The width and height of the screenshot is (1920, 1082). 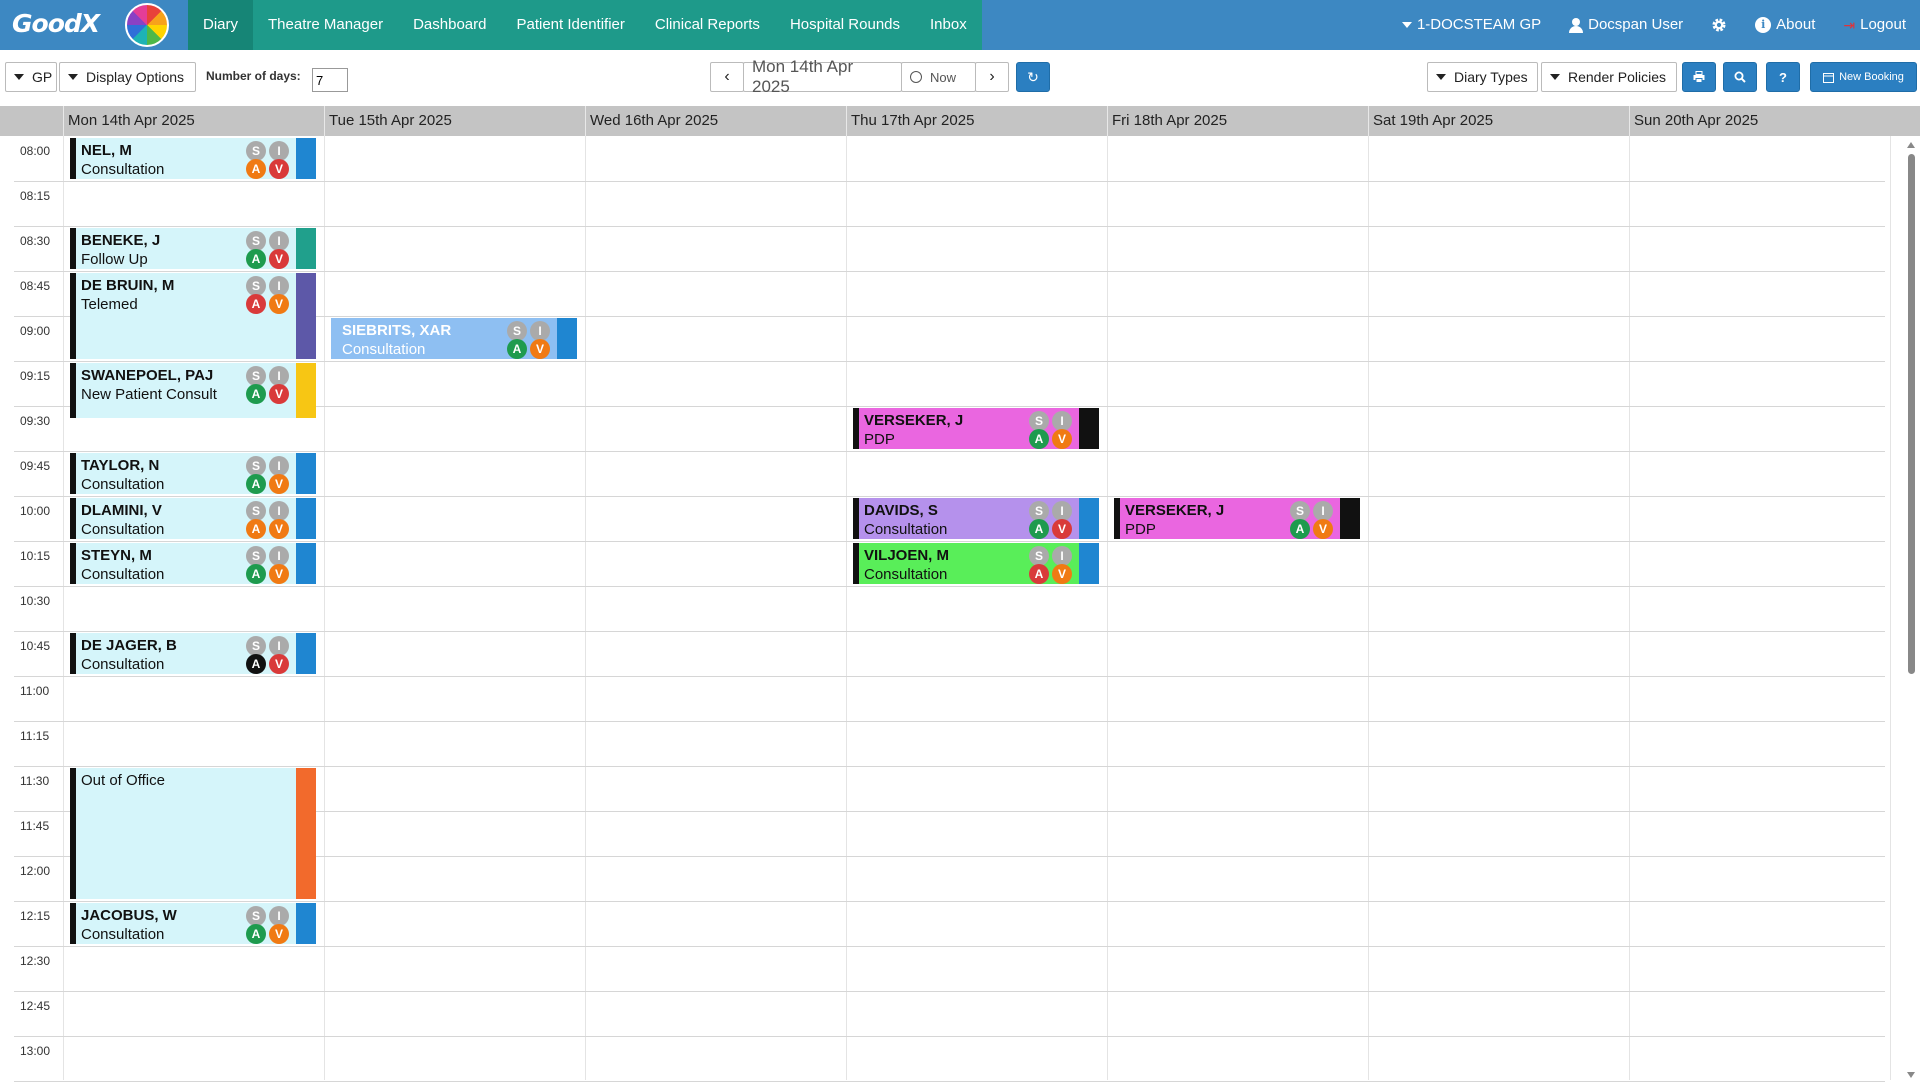 I want to click on display-options-dropdown: Display Options, so click(x=127, y=77).